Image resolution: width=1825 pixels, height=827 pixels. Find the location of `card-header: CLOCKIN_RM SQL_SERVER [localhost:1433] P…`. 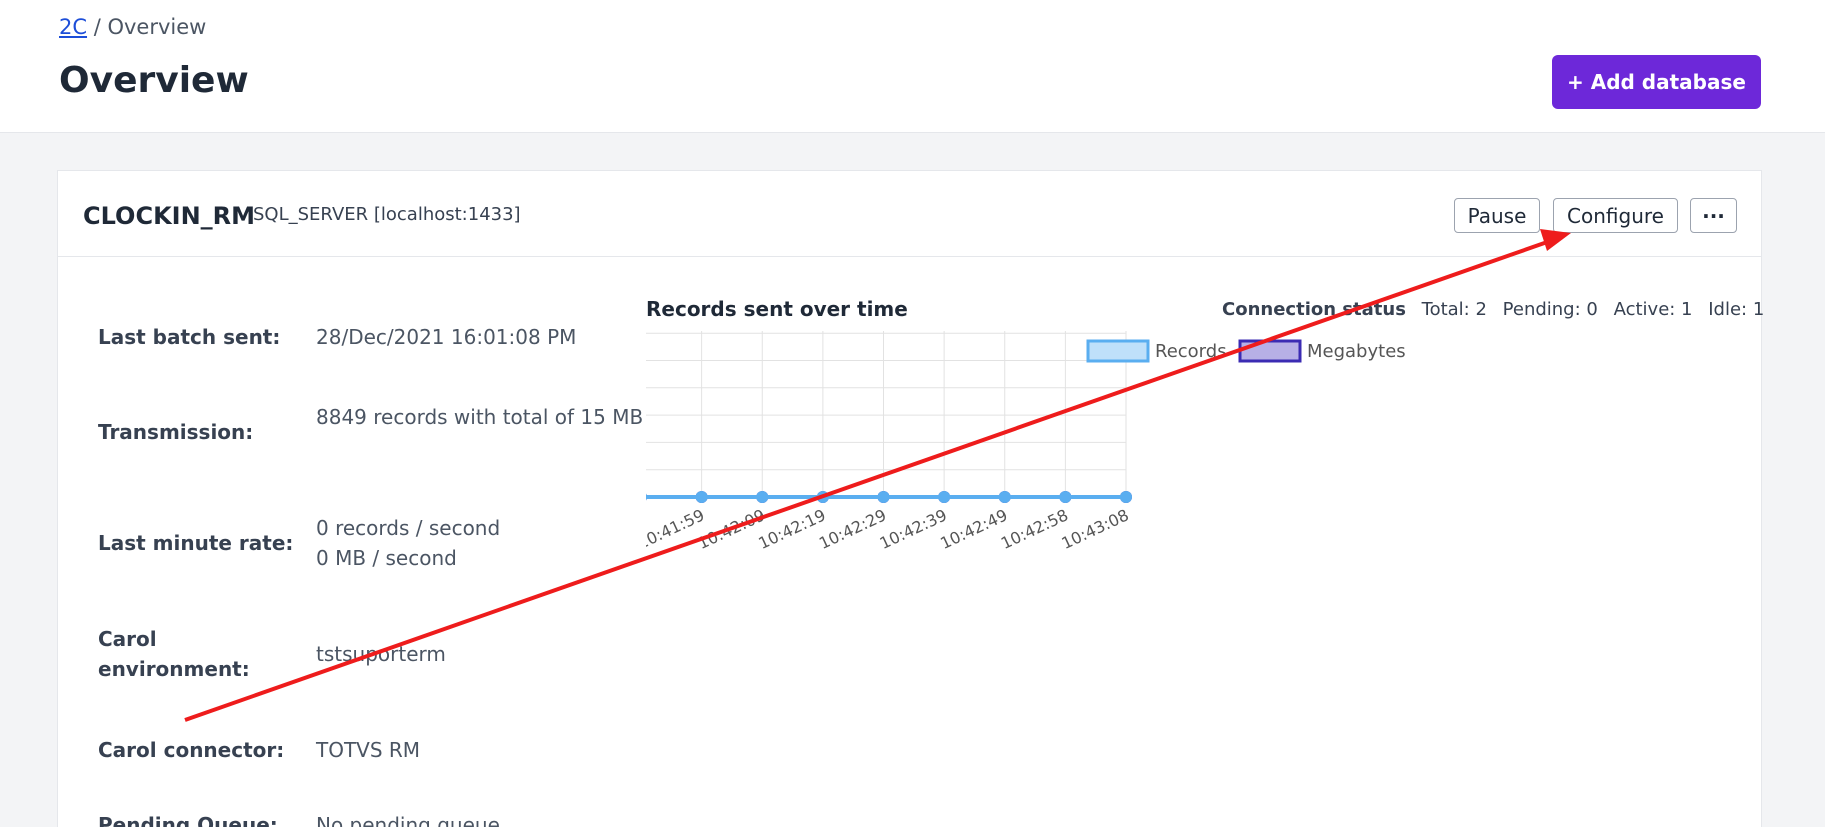

card-header: CLOCKIN_RM SQL_SERVER [localhost:1433] P… is located at coordinates (909, 214).